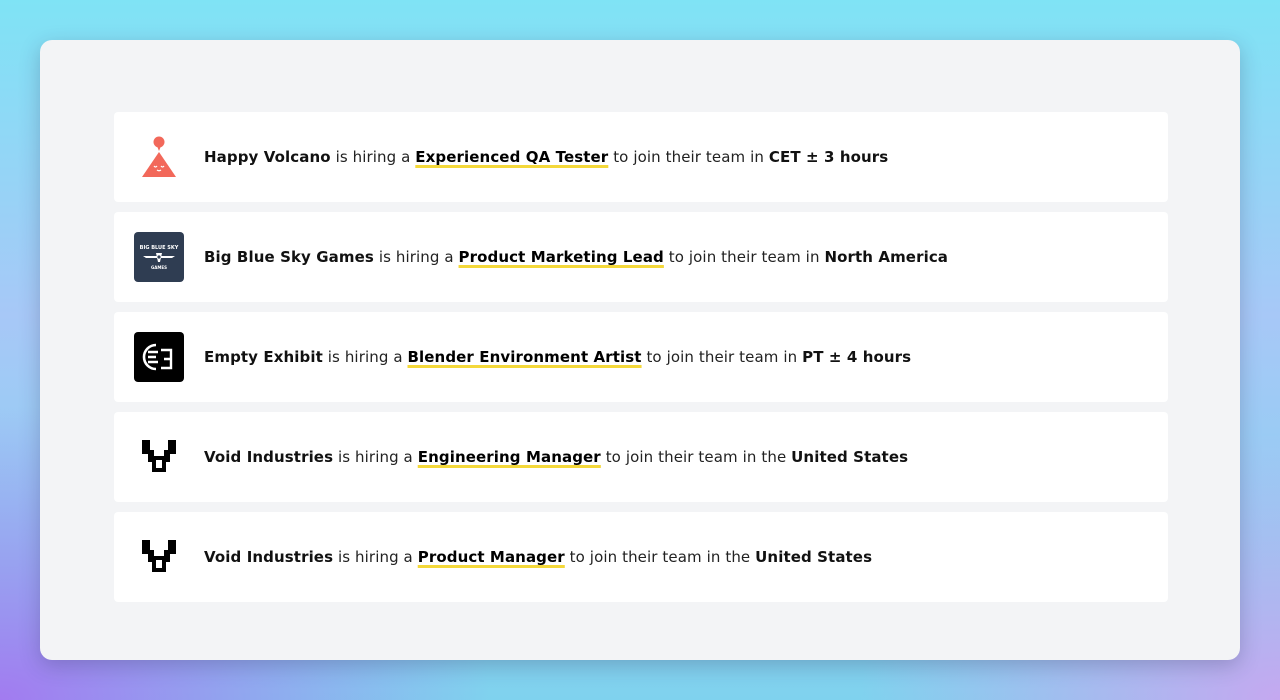 The height and width of the screenshot is (700, 1280). I want to click on empty-exhibit-icon, so click(157, 357).